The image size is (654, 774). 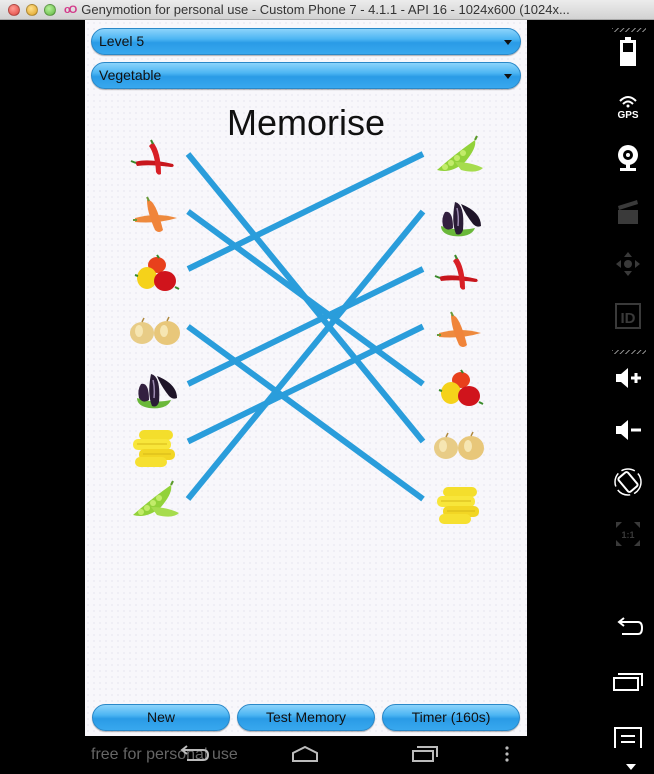 I want to click on screencast-icon, so click(x=628, y=212).